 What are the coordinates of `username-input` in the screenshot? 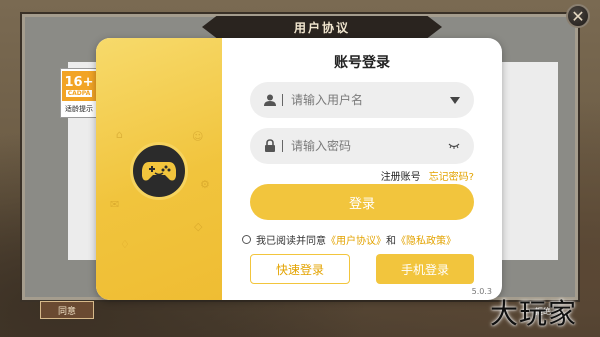 It's located at (361, 100).